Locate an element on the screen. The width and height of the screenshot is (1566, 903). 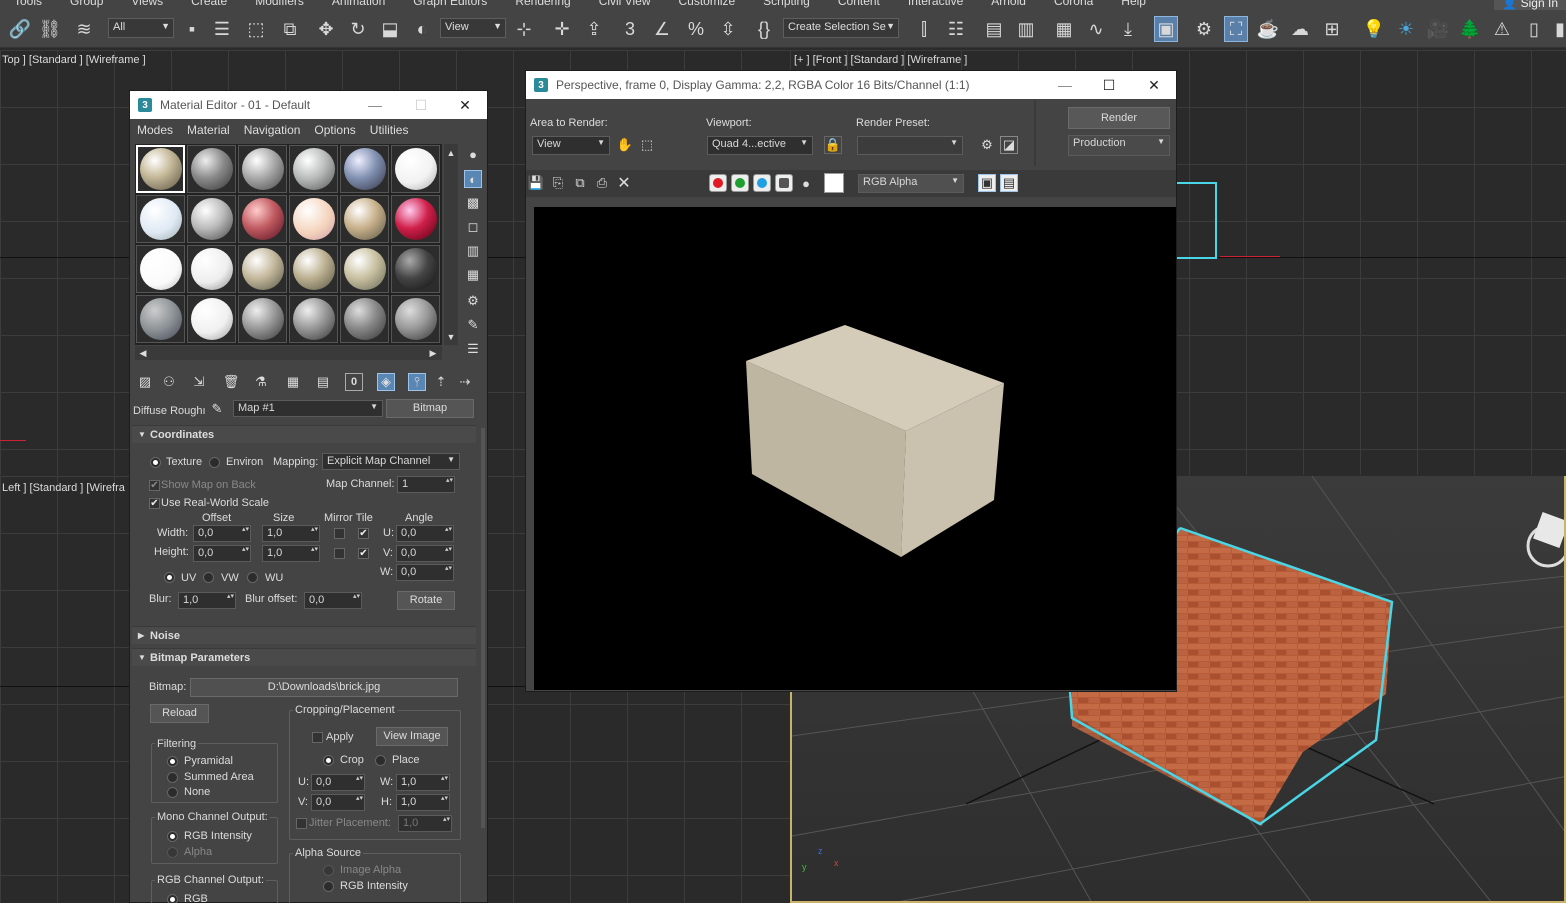
window-crossing-icon: ⧉ is located at coordinates (290, 29).